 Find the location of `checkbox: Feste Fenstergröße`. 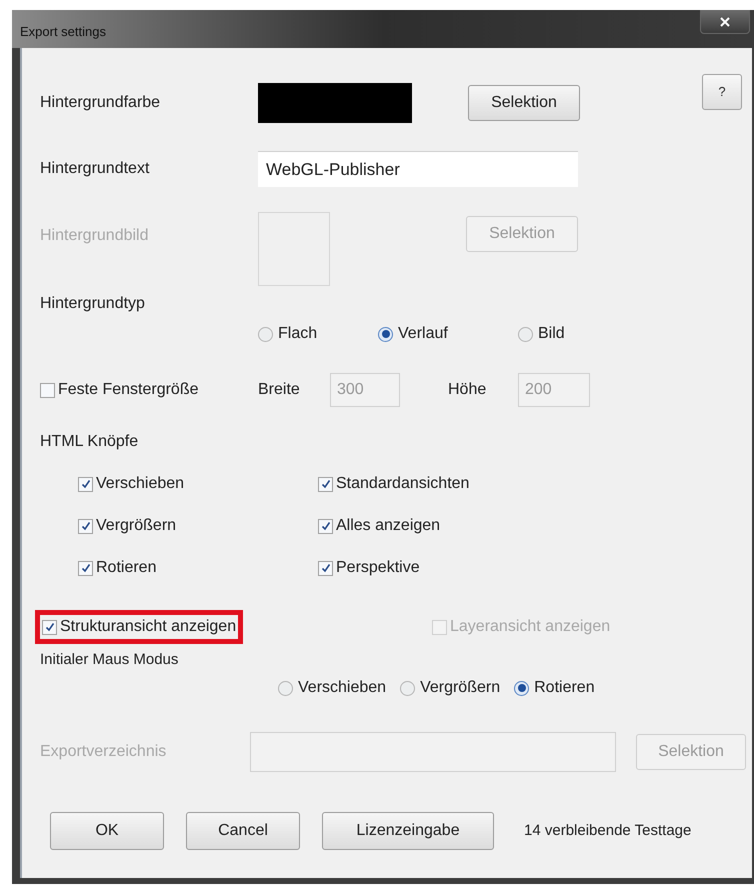

checkbox: Feste Fenstergröße is located at coordinates (149, 390).